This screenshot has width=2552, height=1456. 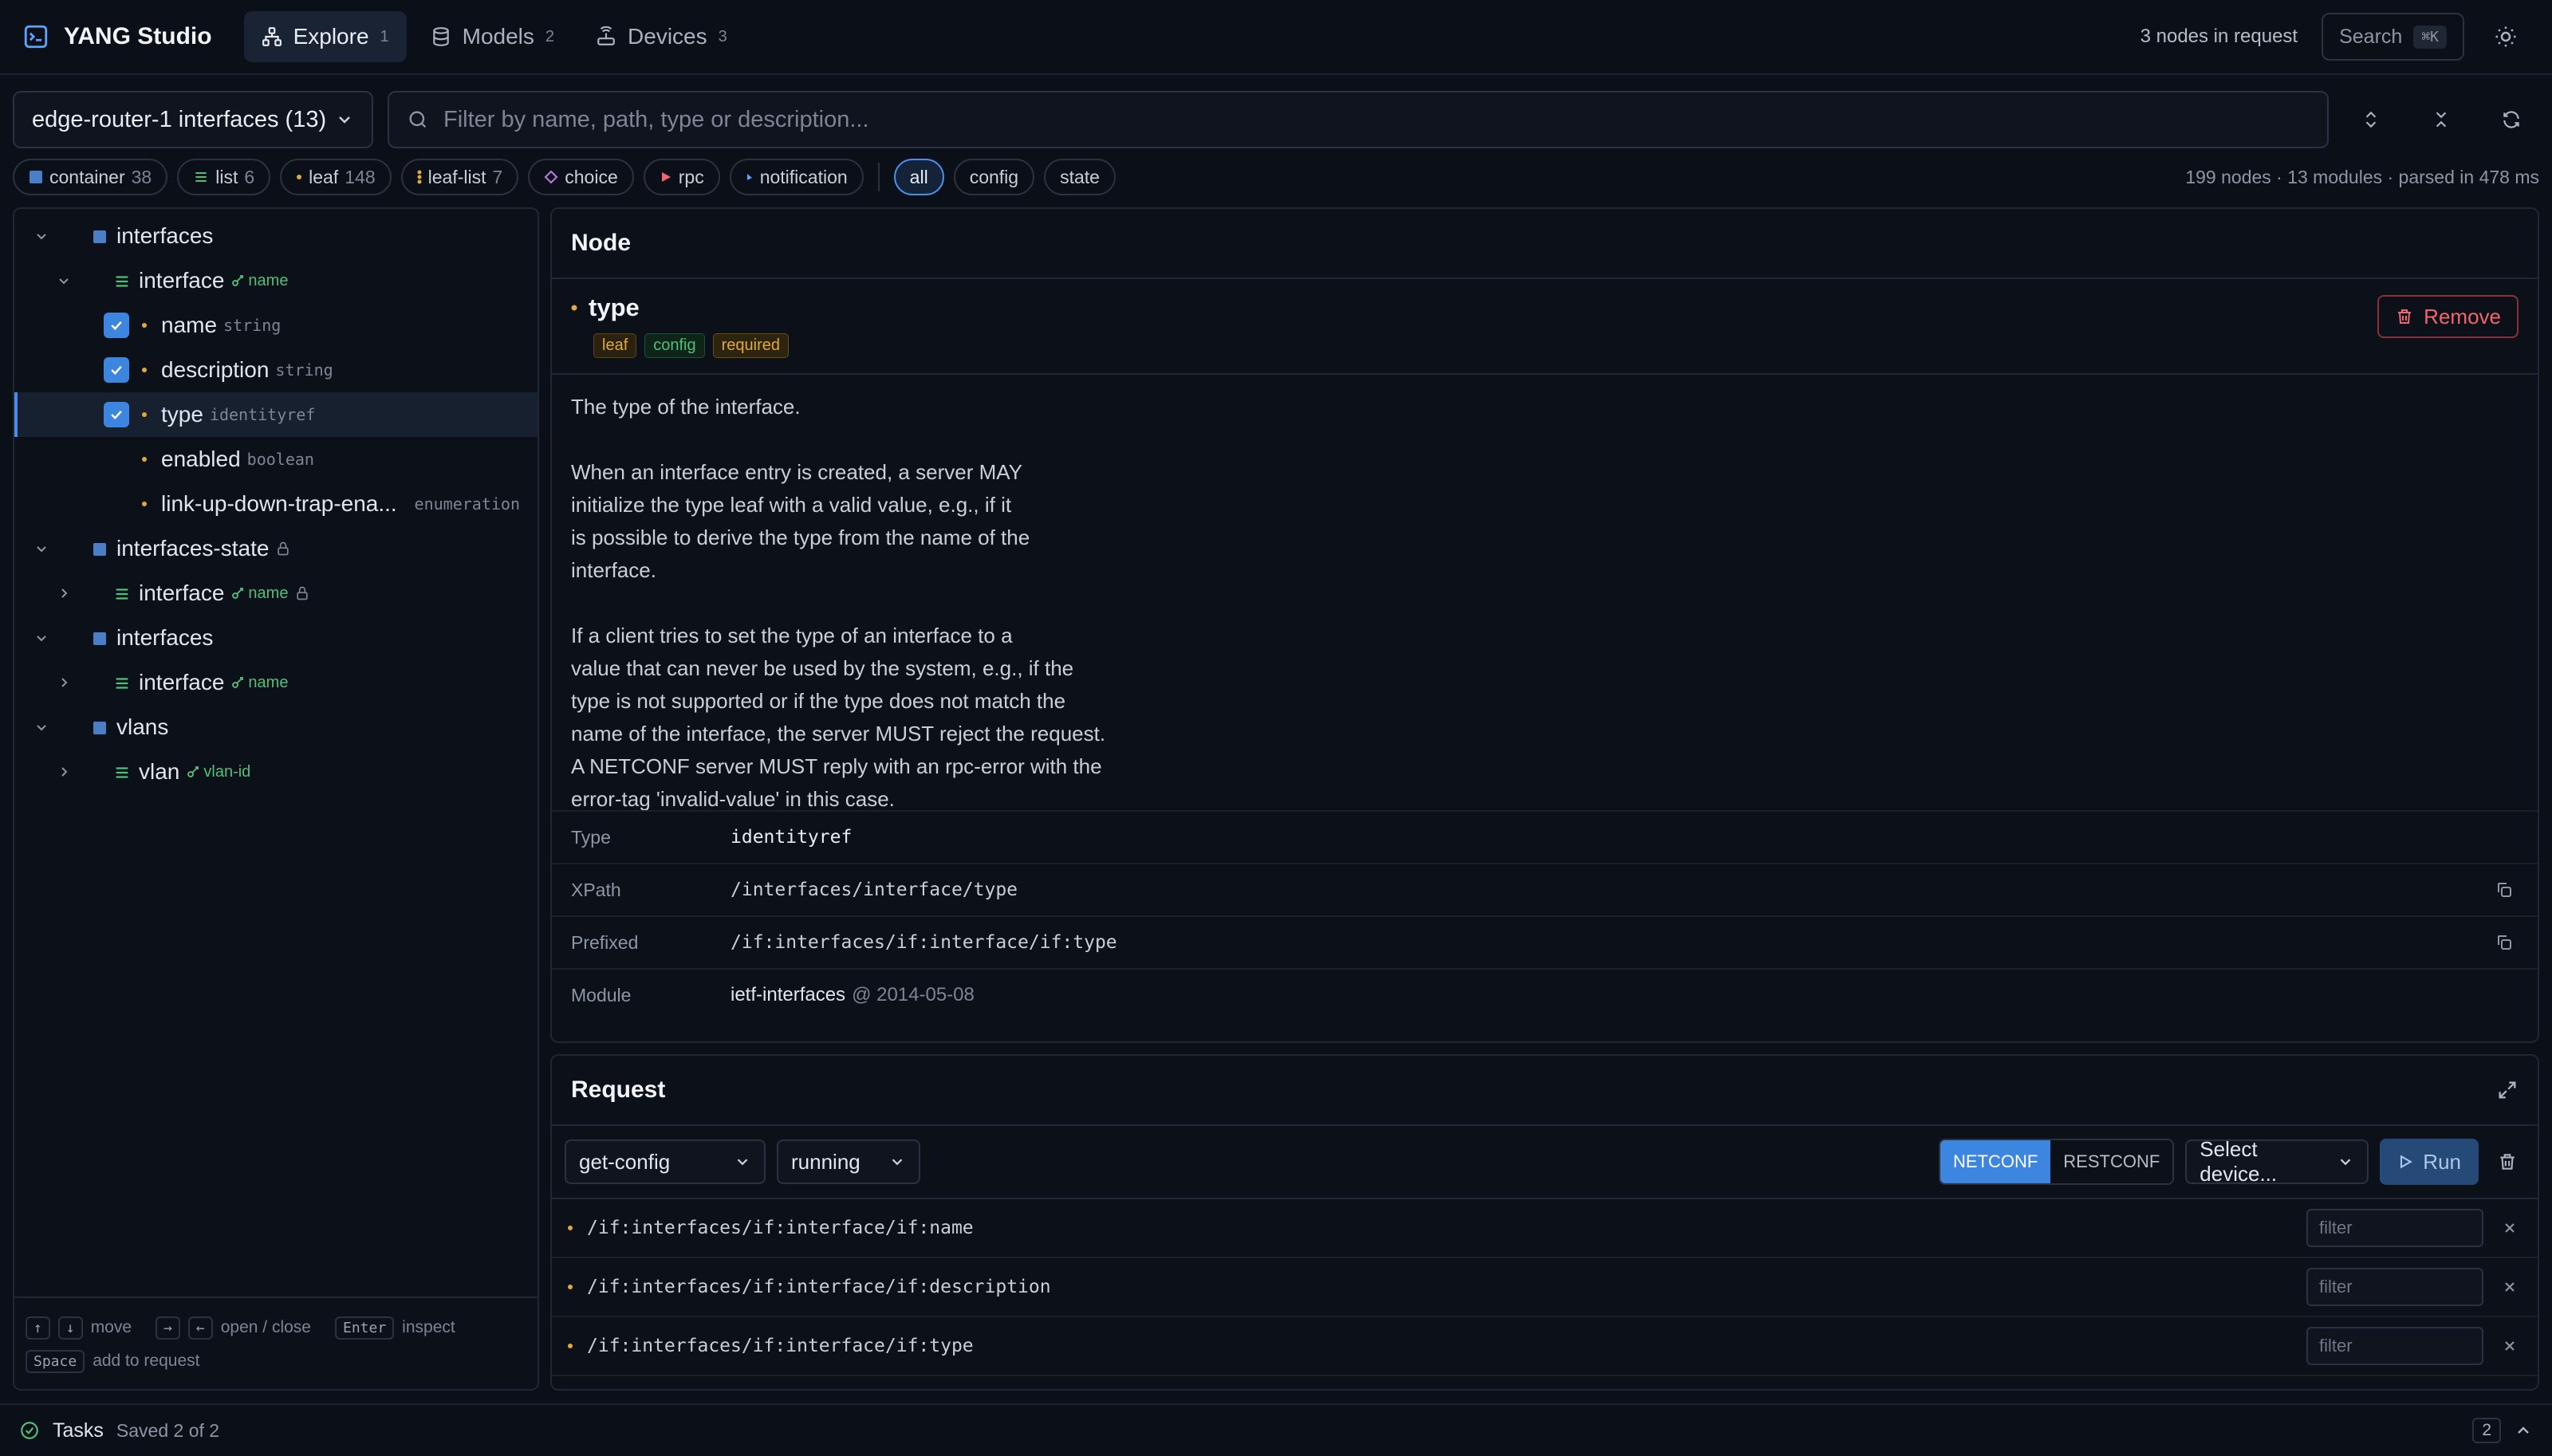 I want to click on chip-mode-all: all, so click(x=919, y=177).